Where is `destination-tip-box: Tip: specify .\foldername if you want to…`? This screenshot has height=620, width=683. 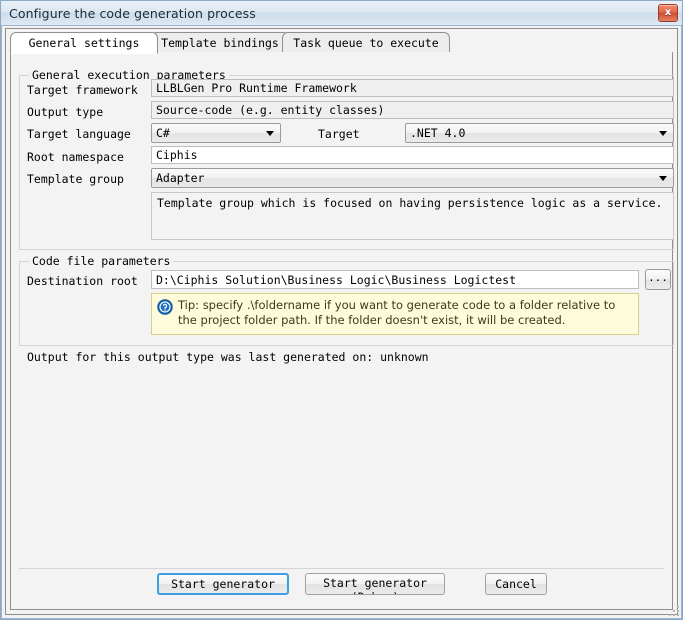 destination-tip-box: Tip: specify .\foldername if you want to… is located at coordinates (395, 314).